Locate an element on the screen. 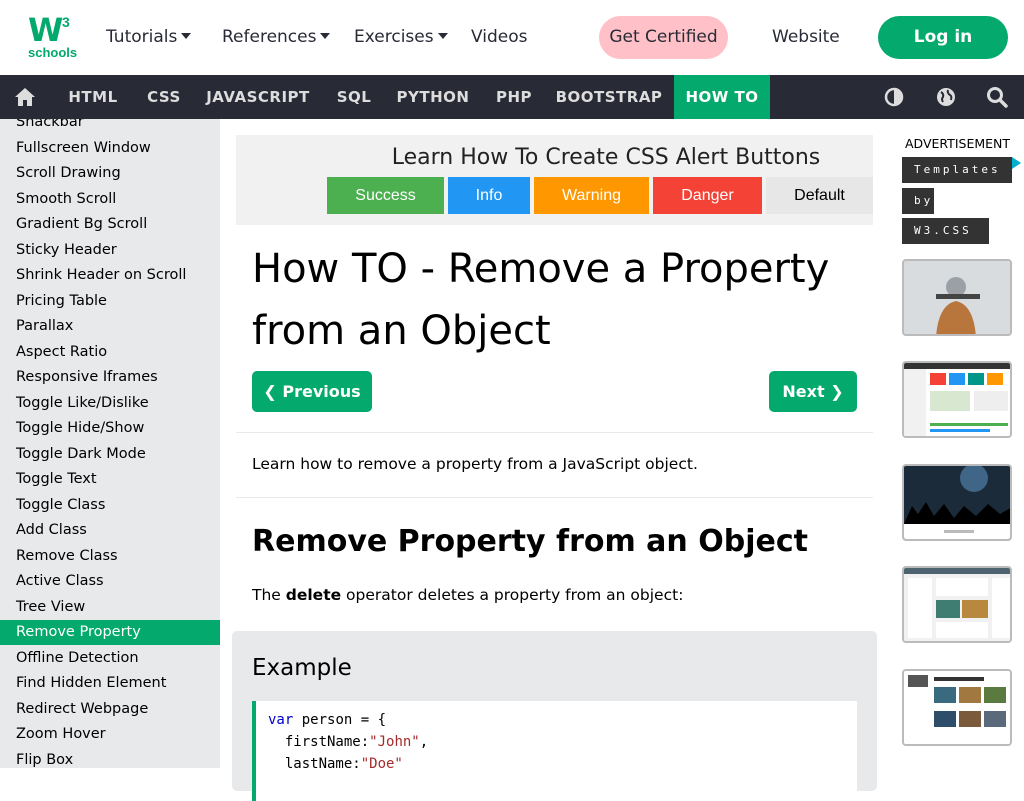 The height and width of the screenshot is (801, 1024). warning-button: Warning is located at coordinates (591, 195).